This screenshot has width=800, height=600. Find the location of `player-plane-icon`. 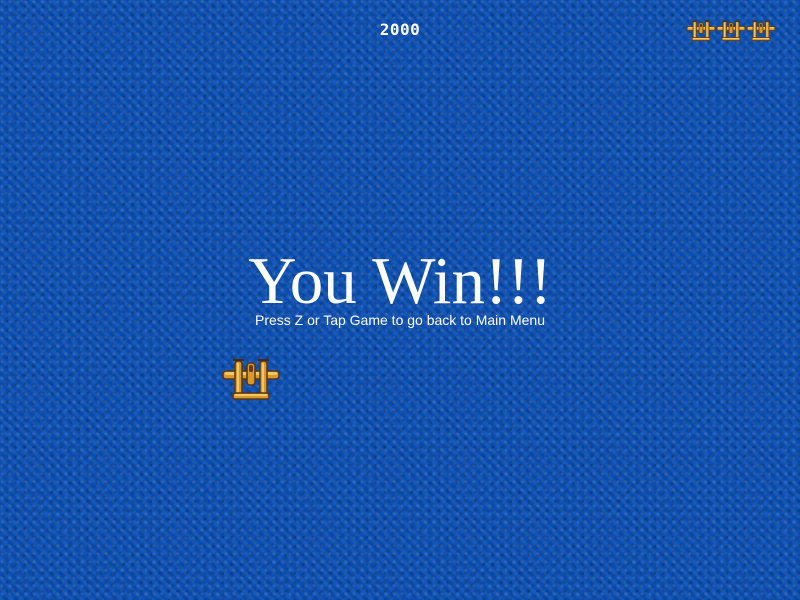

player-plane-icon is located at coordinates (251, 379).